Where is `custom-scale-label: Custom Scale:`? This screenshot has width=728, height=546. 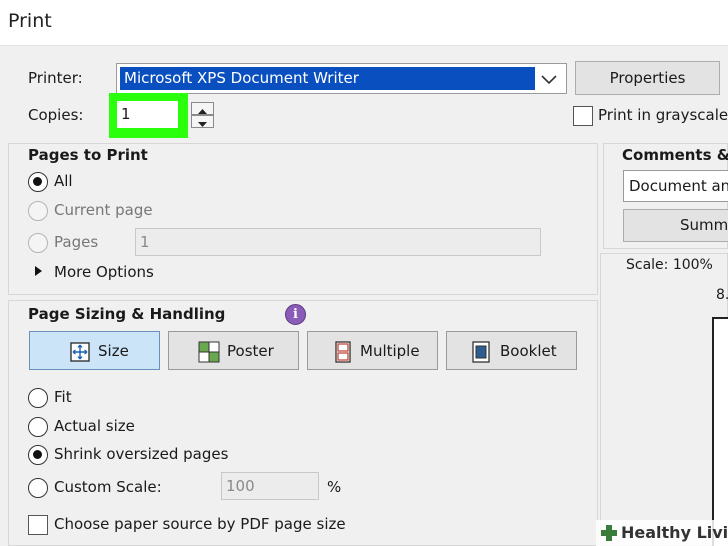 custom-scale-label: Custom Scale: is located at coordinates (108, 487).